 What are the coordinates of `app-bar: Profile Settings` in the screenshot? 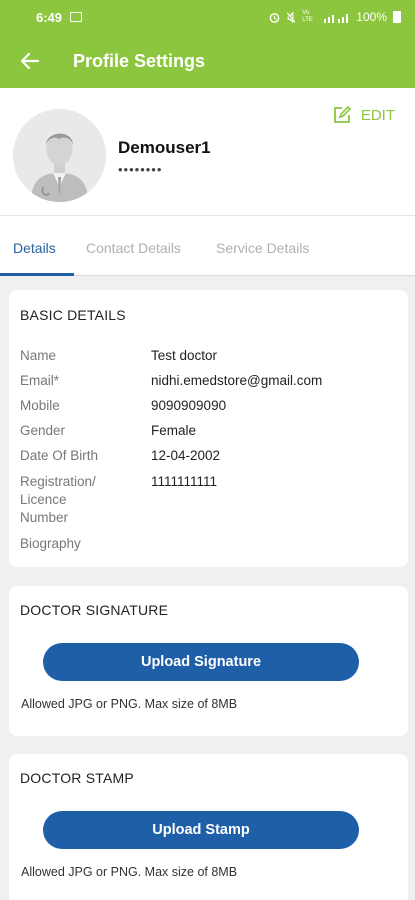 It's located at (207, 61).